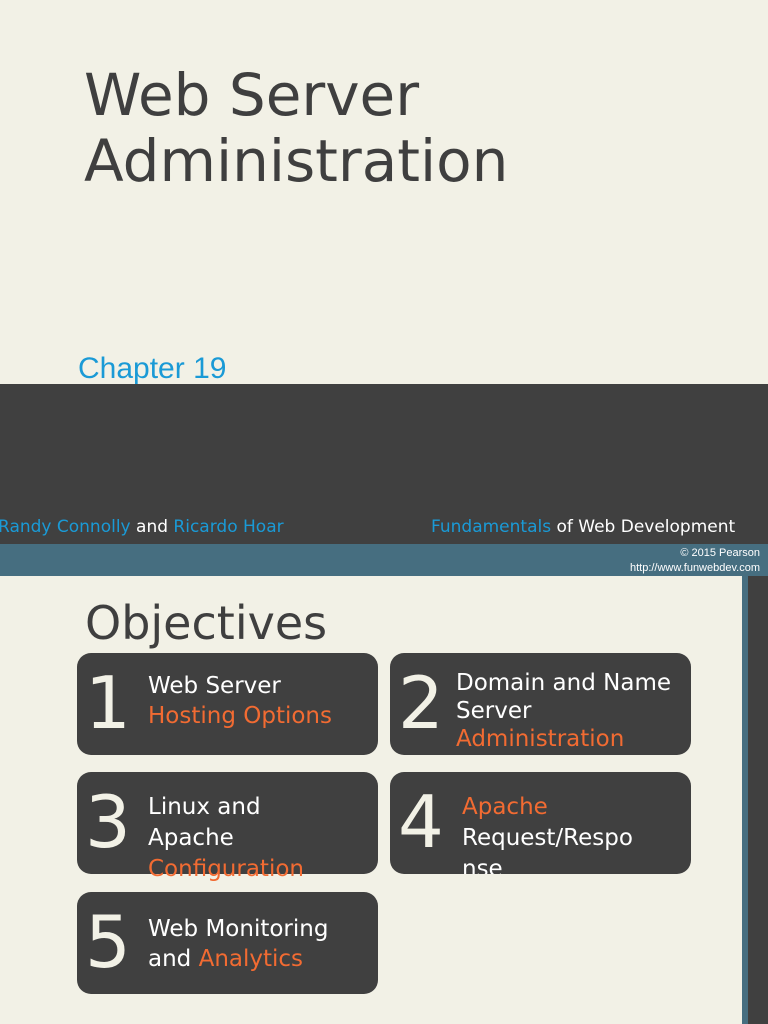 The image size is (768, 1024). I want to click on book-highlight: Fundamentals, so click(491, 527).